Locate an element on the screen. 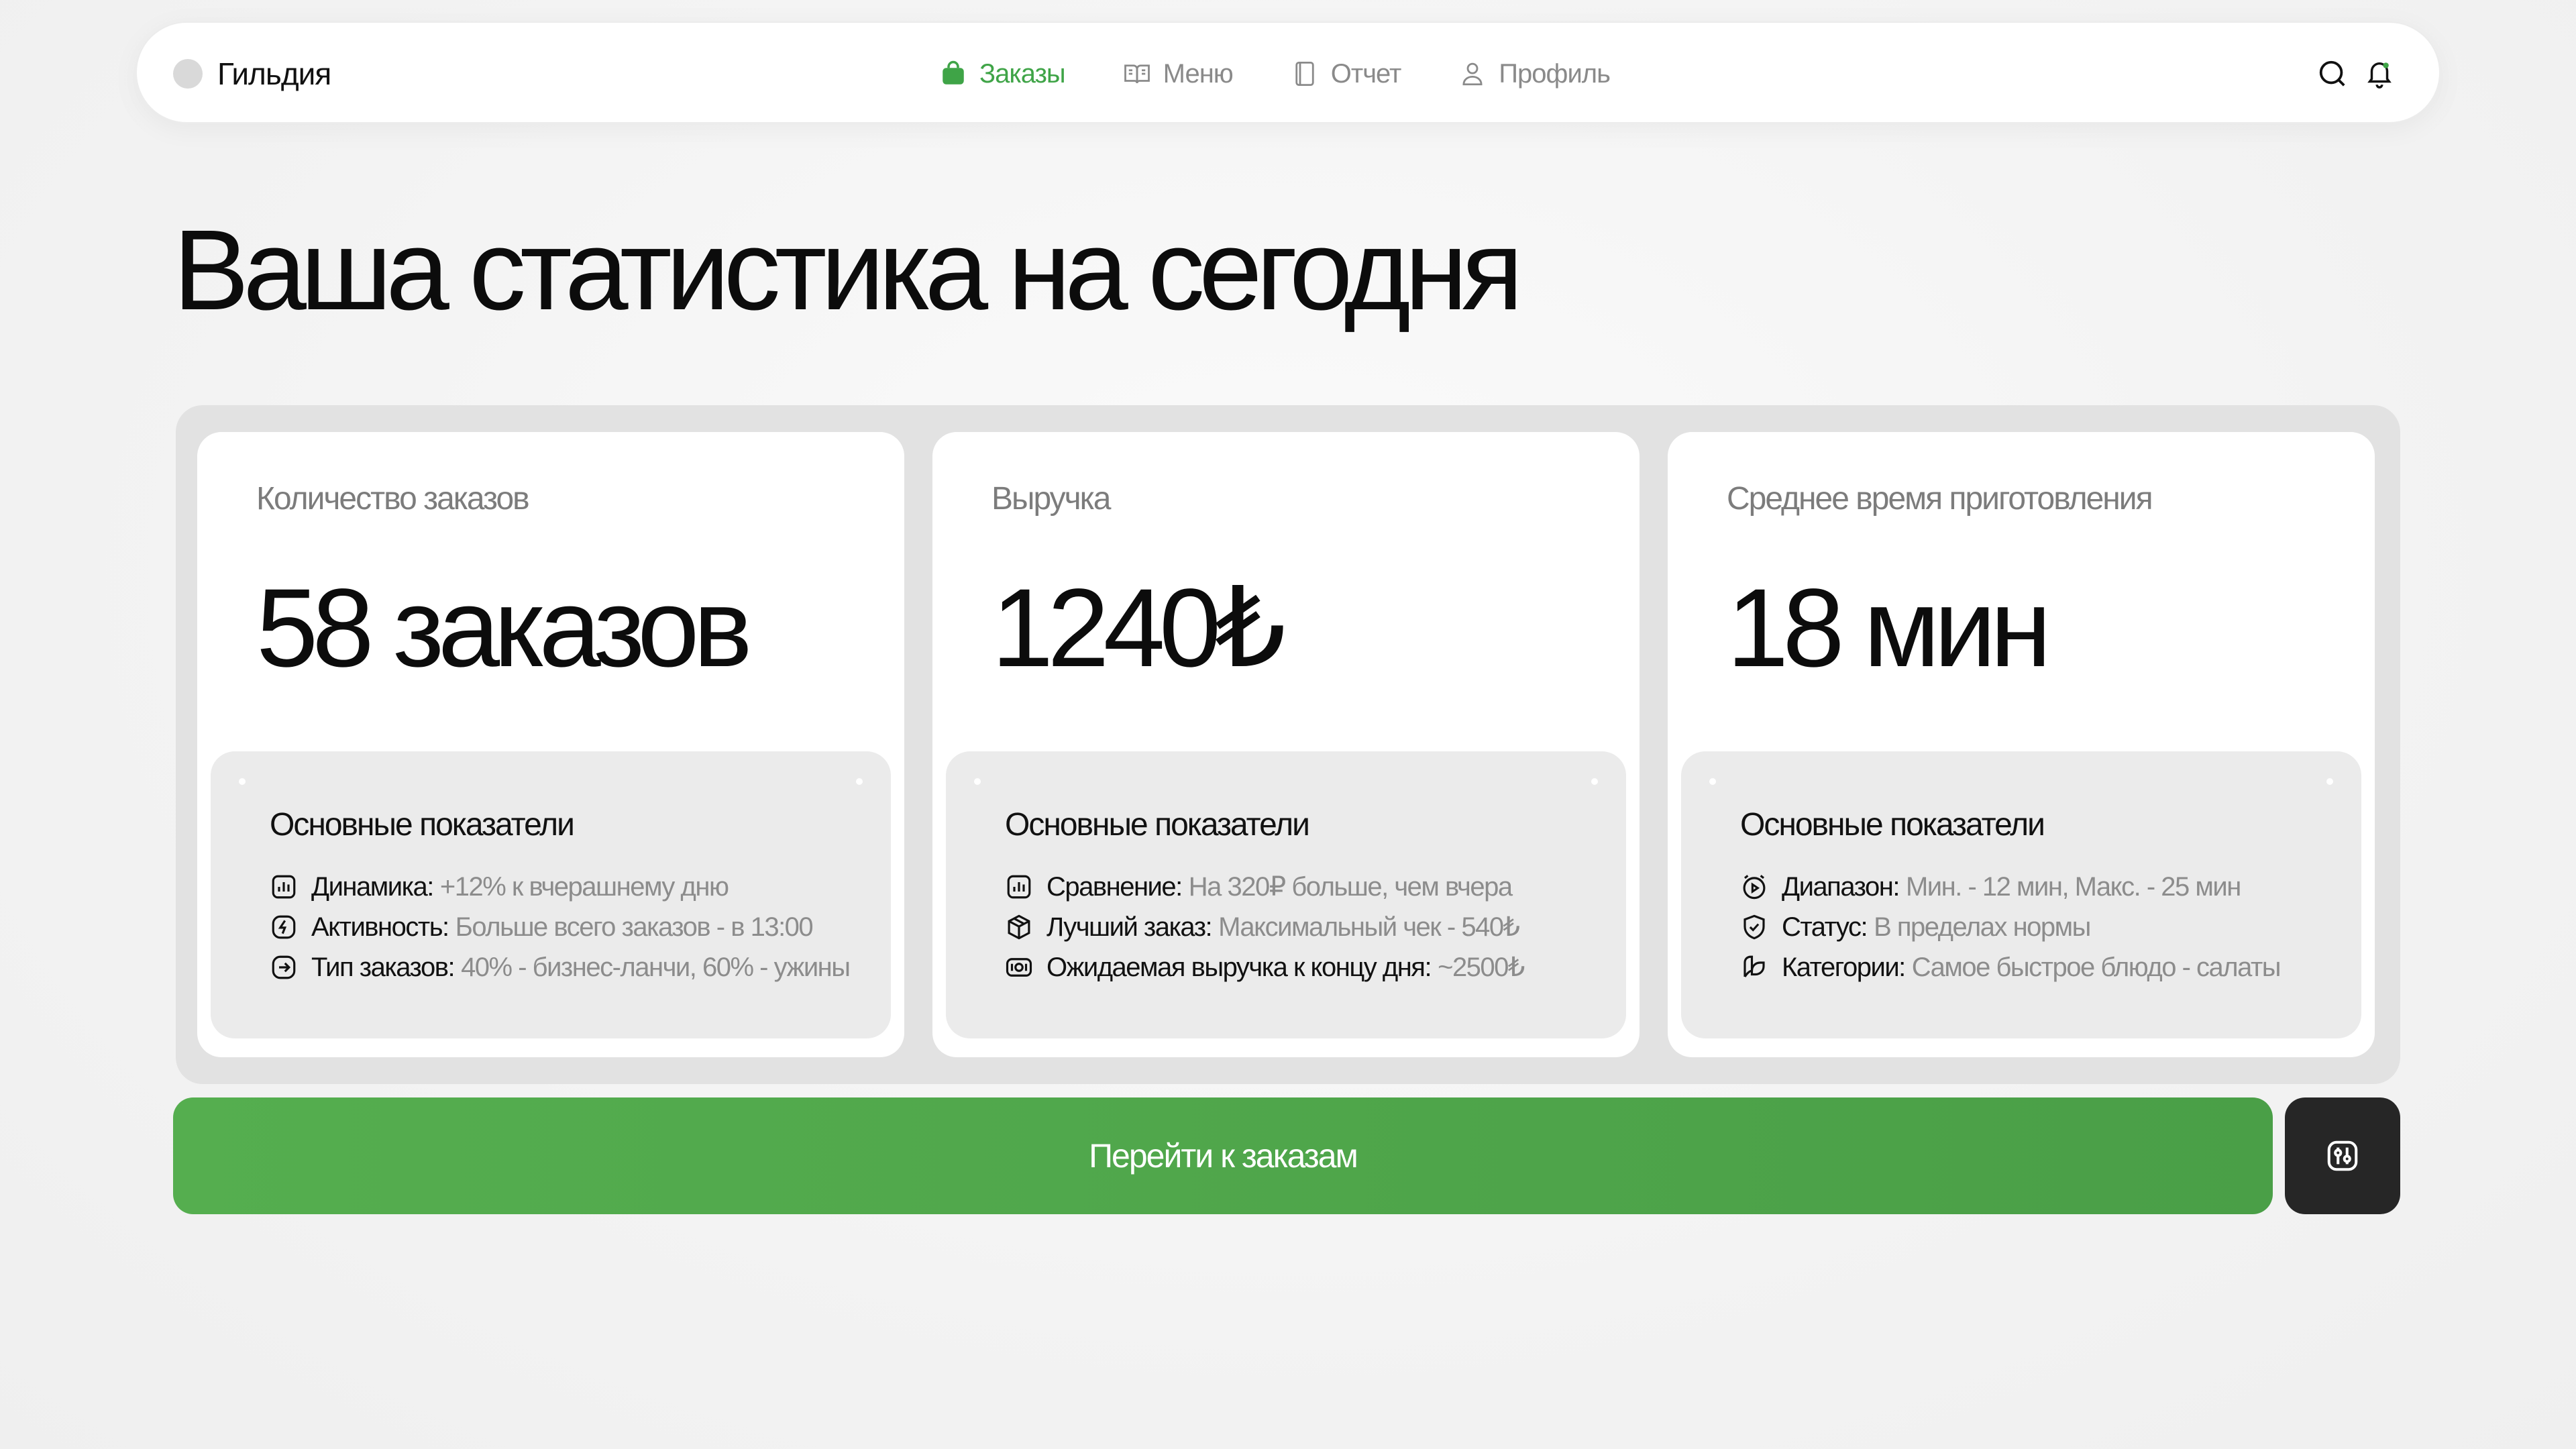 The height and width of the screenshot is (1449, 2576). detail-row: Лучший заказ: Максимальный чек - 540₺ is located at coordinates (1264, 927).